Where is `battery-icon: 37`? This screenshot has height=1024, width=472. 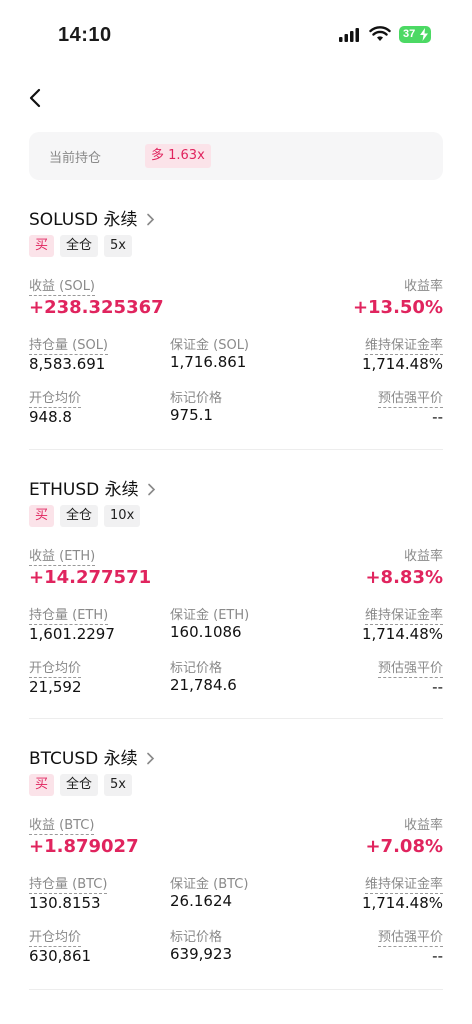
battery-icon: 37 is located at coordinates (415, 34).